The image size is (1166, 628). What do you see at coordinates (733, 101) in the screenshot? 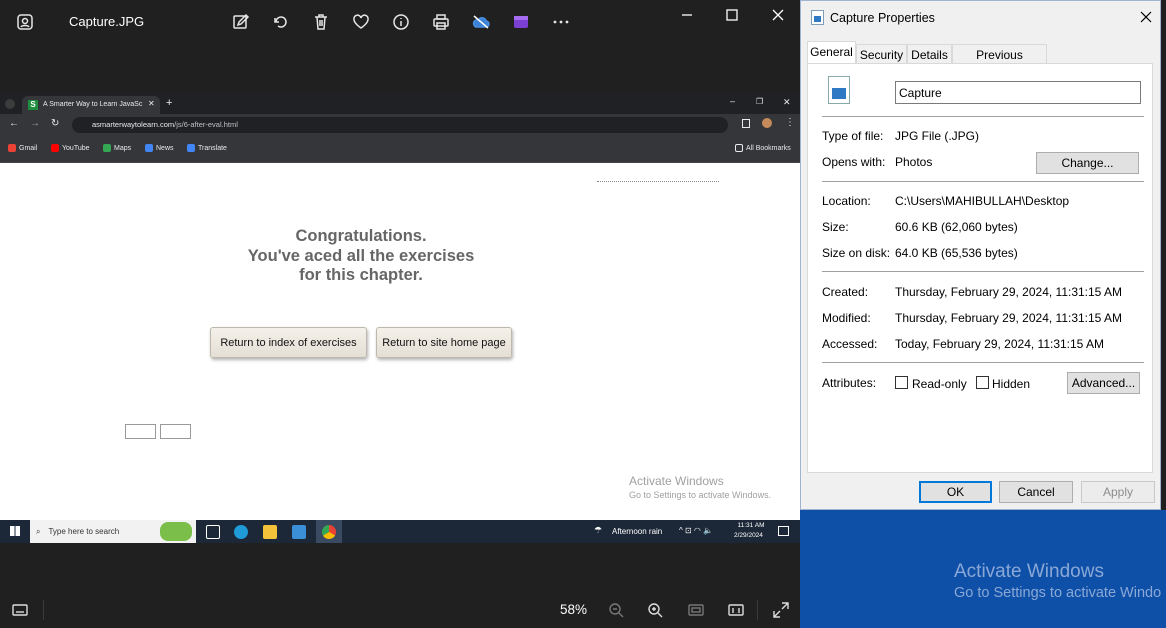
I see `chrome-minimize-icon: –` at bounding box center [733, 101].